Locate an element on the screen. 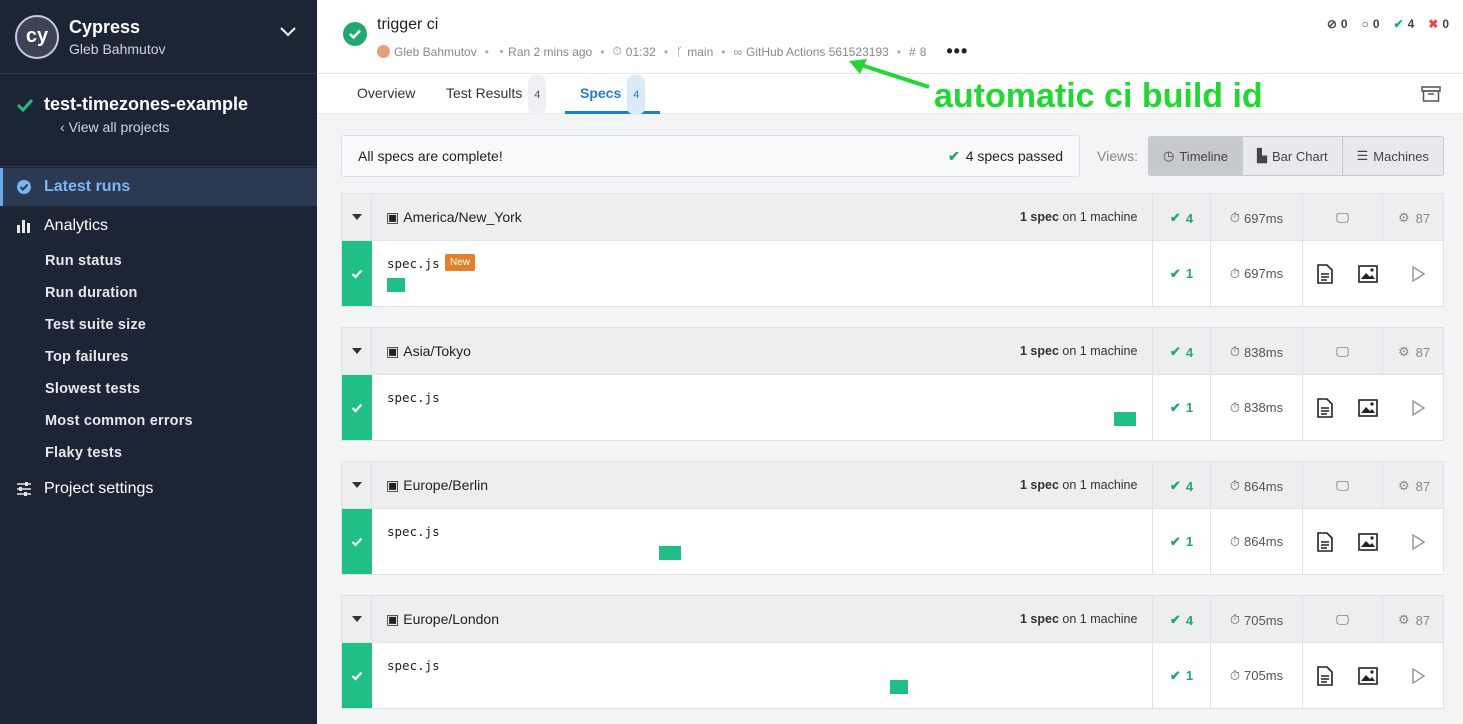 This screenshot has height=724, width=1463. sidebar-item-test-suite-size: Test suite size is located at coordinates (158, 325).